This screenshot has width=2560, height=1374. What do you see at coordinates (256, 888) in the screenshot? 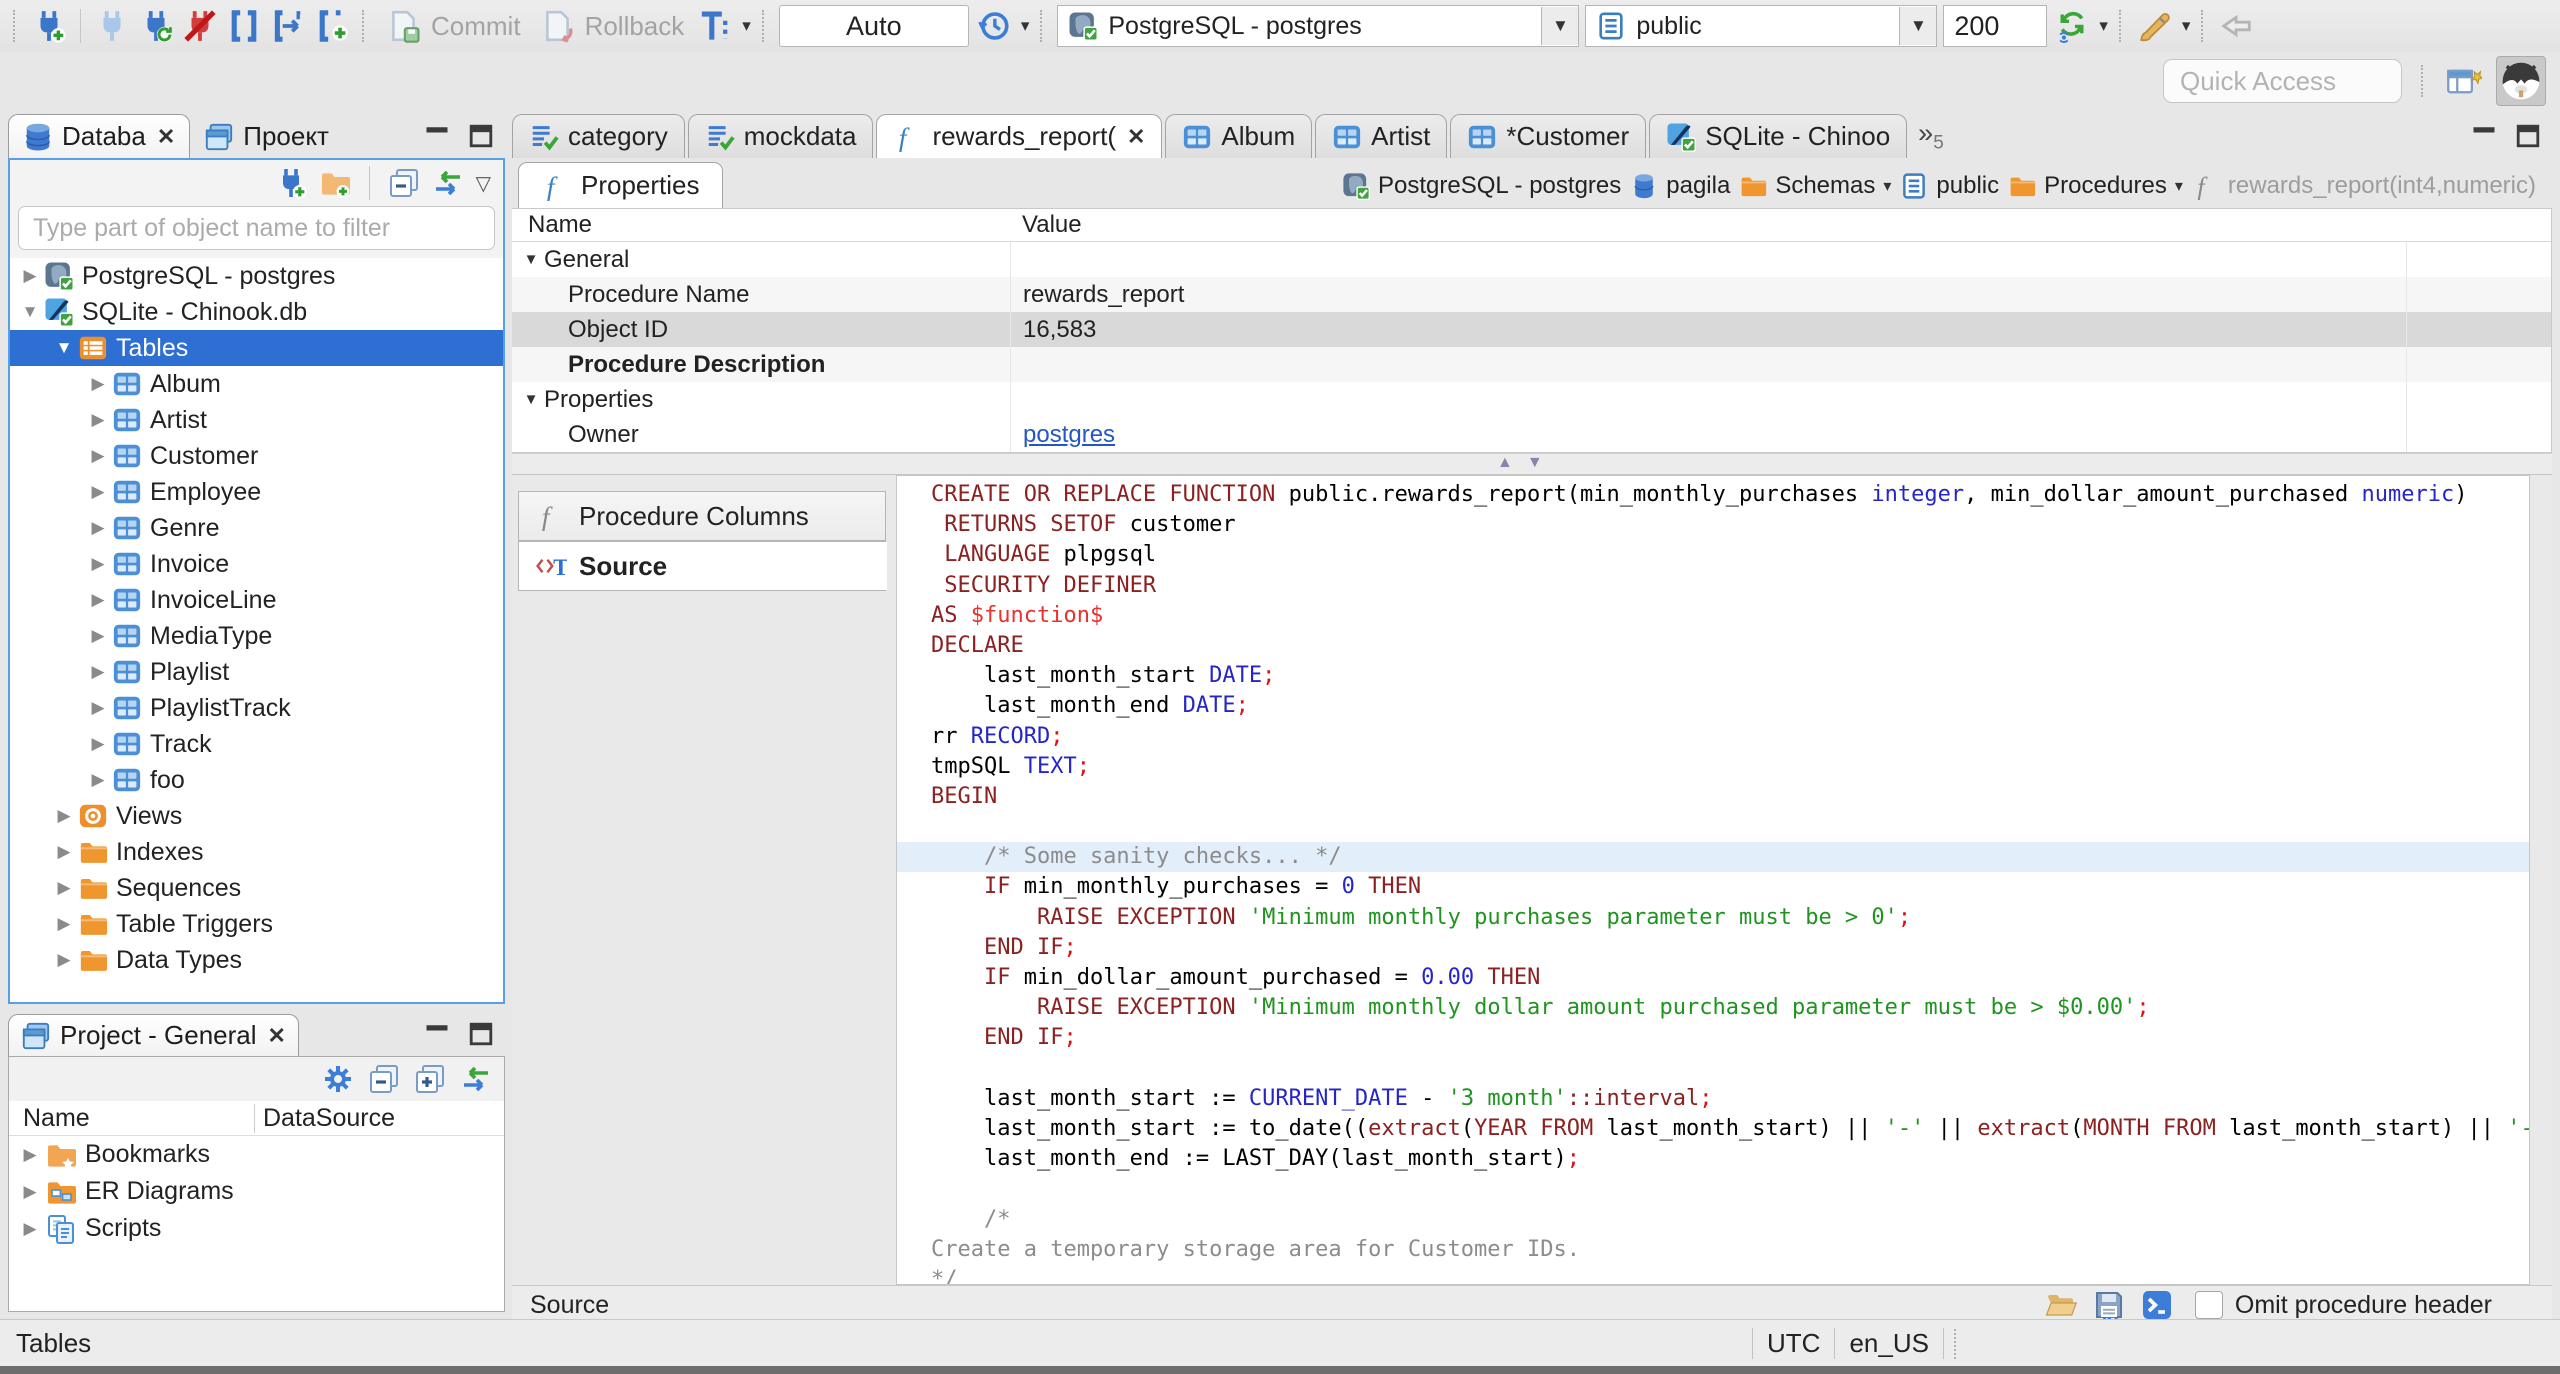
I see `tree-item-sequences: ▶ Sequences` at bounding box center [256, 888].